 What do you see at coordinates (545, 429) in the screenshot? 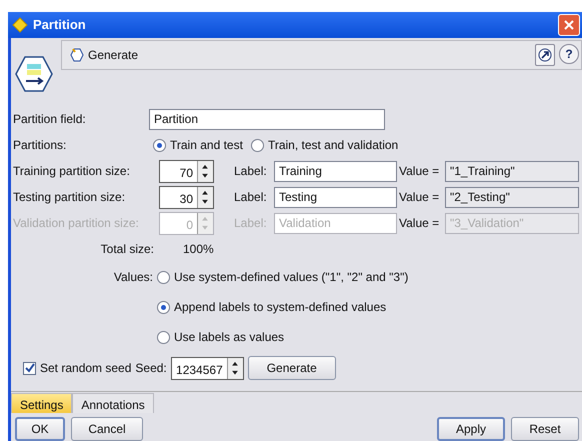
I see `dialog-button: Reset` at bounding box center [545, 429].